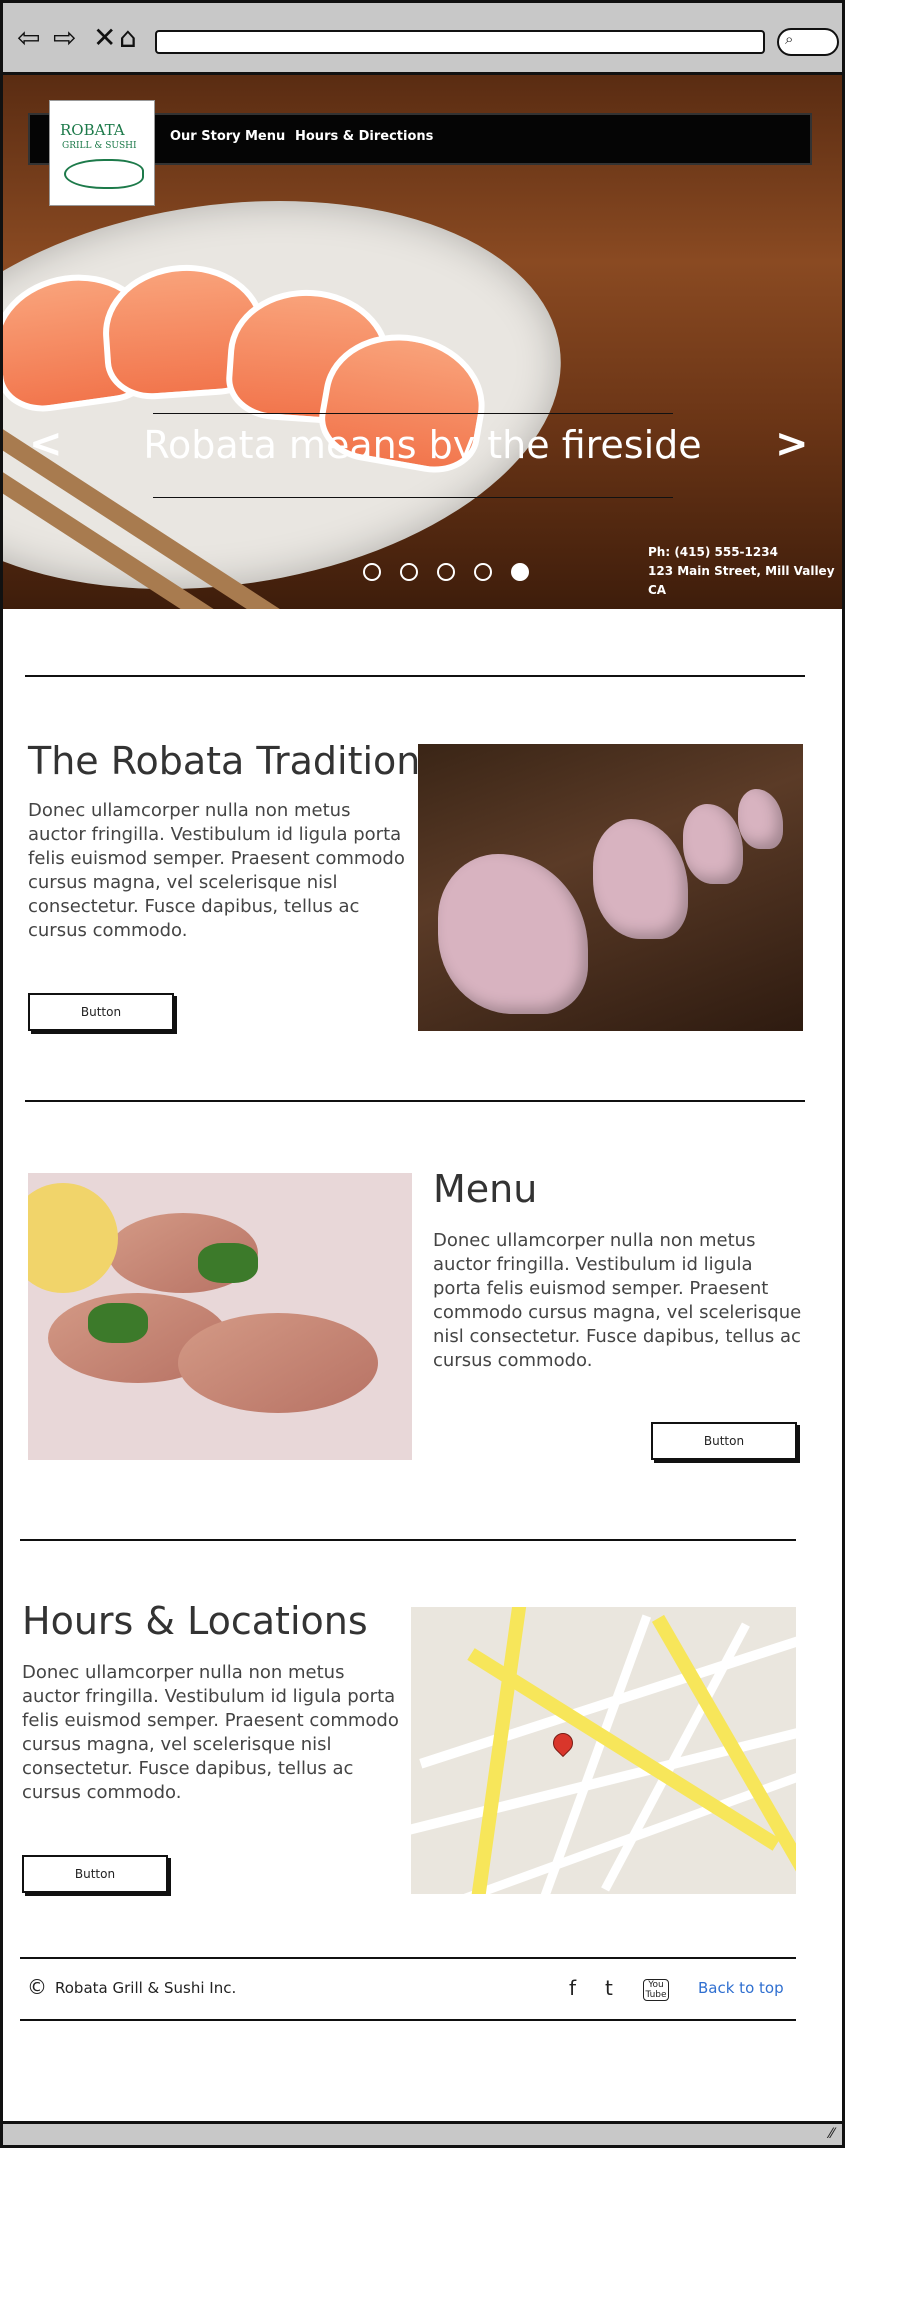 This screenshot has height=2324, width=919. Describe the element at coordinates (224, 761) in the screenshot. I see `section-title-robata-tradition: The Robata Tradition` at that location.